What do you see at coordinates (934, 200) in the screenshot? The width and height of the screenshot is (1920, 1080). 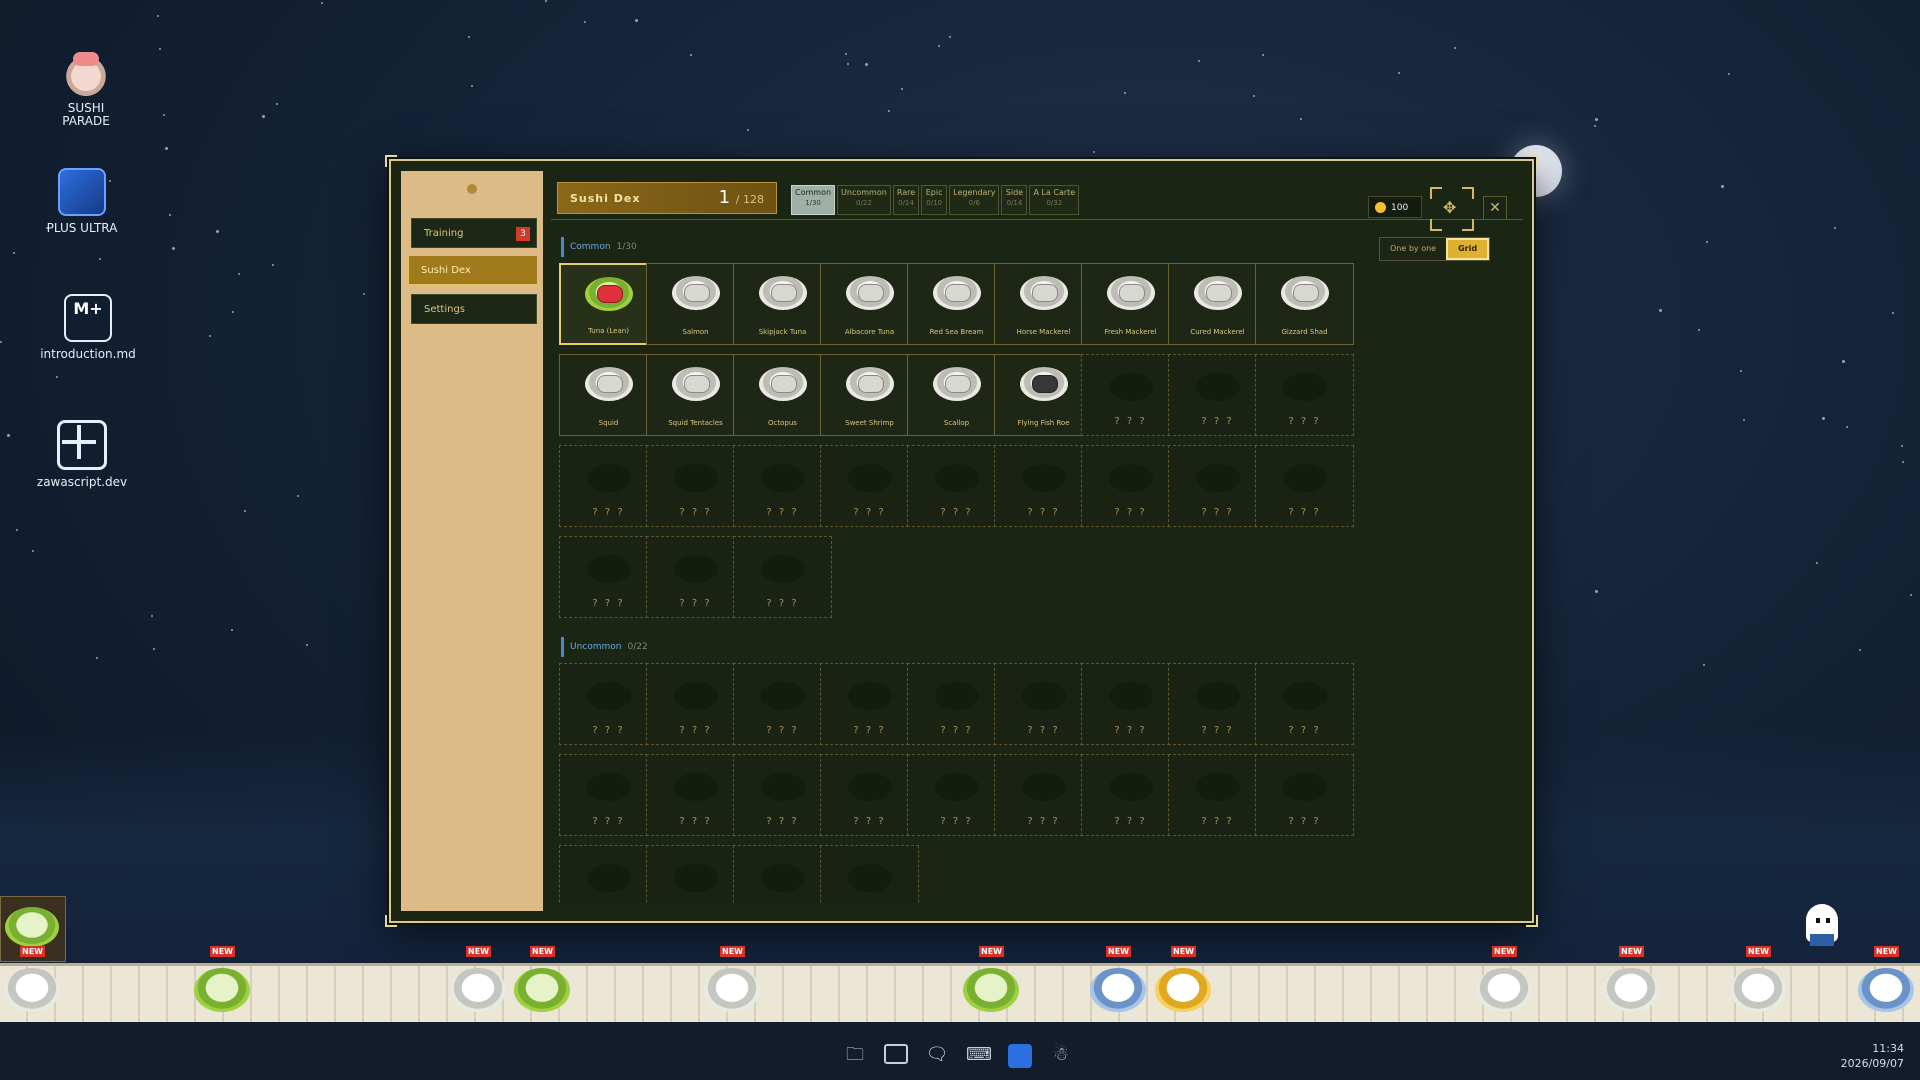 I see `tab-epic: Epic 0/10` at bounding box center [934, 200].